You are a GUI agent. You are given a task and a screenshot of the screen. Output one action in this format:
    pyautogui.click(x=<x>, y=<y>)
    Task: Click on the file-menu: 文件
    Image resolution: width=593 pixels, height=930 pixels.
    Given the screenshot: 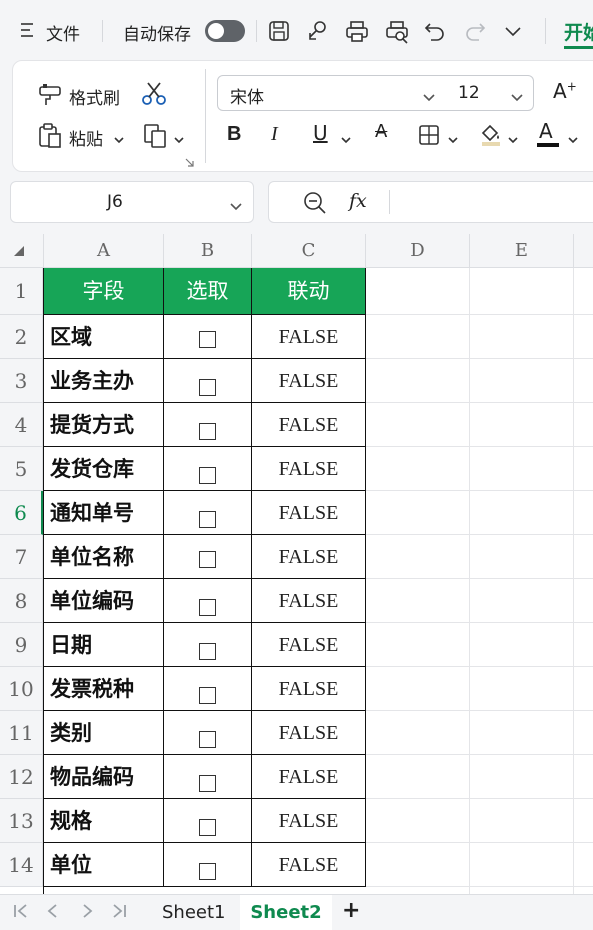 What is the action you would take?
    pyautogui.click(x=63, y=32)
    